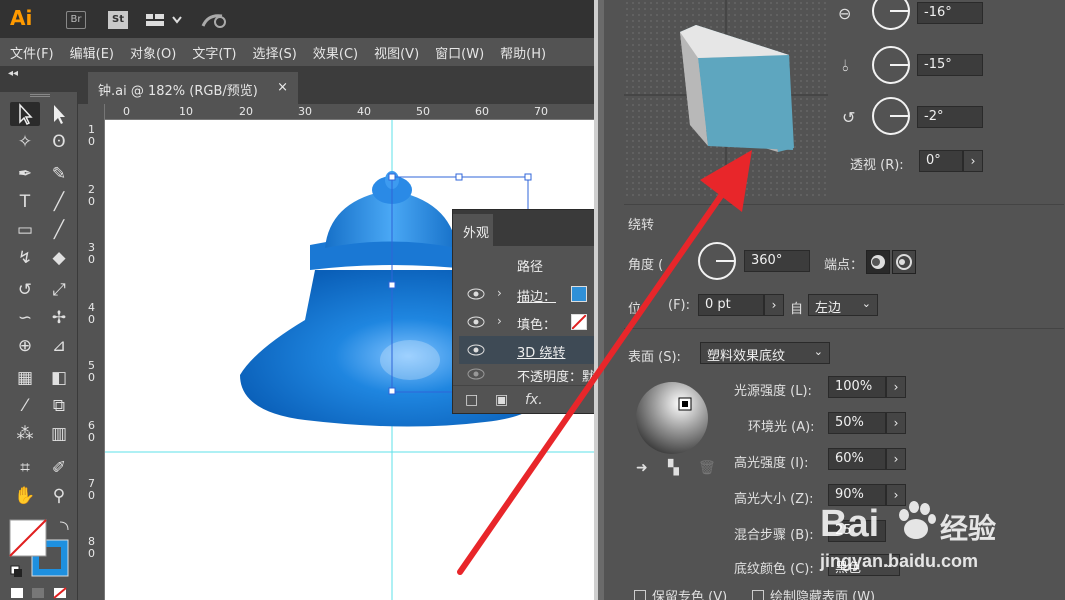 This screenshot has height=600, width=1065. What do you see at coordinates (299, 85) in the screenshot?
I see `document-tab-bar: ◂◂ 钟.ai @ 182% (RGB/预览) ×` at bounding box center [299, 85].